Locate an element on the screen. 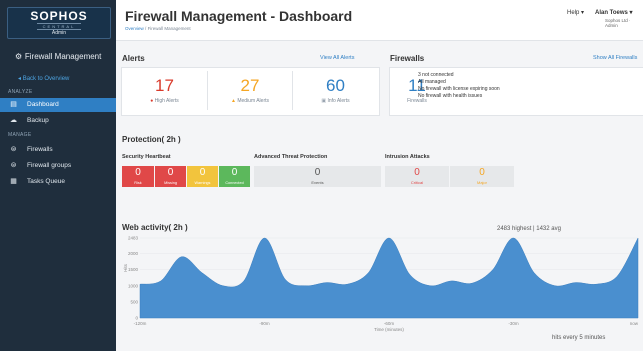 The height and width of the screenshot is (351, 643). protection-title: Protection( 2h ) is located at coordinates (151, 139).